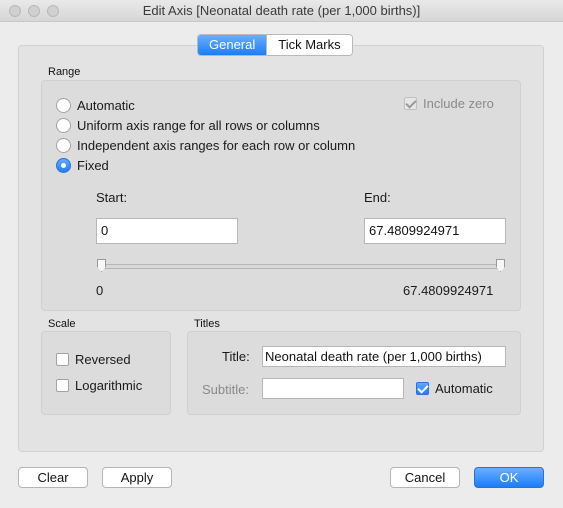 This screenshot has width=563, height=508. What do you see at coordinates (384, 356) in the screenshot?
I see `title-input: Neonatal death rate (per 1,000 births)` at bounding box center [384, 356].